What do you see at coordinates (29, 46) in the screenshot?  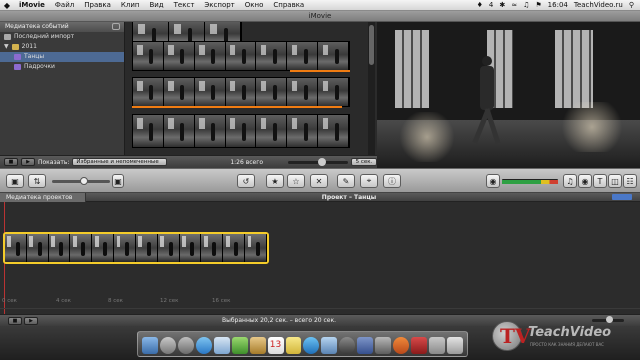 I see `library-item-label: 2011` at bounding box center [29, 46].